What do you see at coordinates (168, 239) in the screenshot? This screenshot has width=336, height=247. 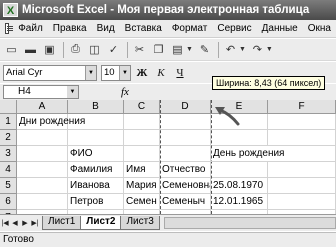 I see `status-bar: Готово` at bounding box center [168, 239].